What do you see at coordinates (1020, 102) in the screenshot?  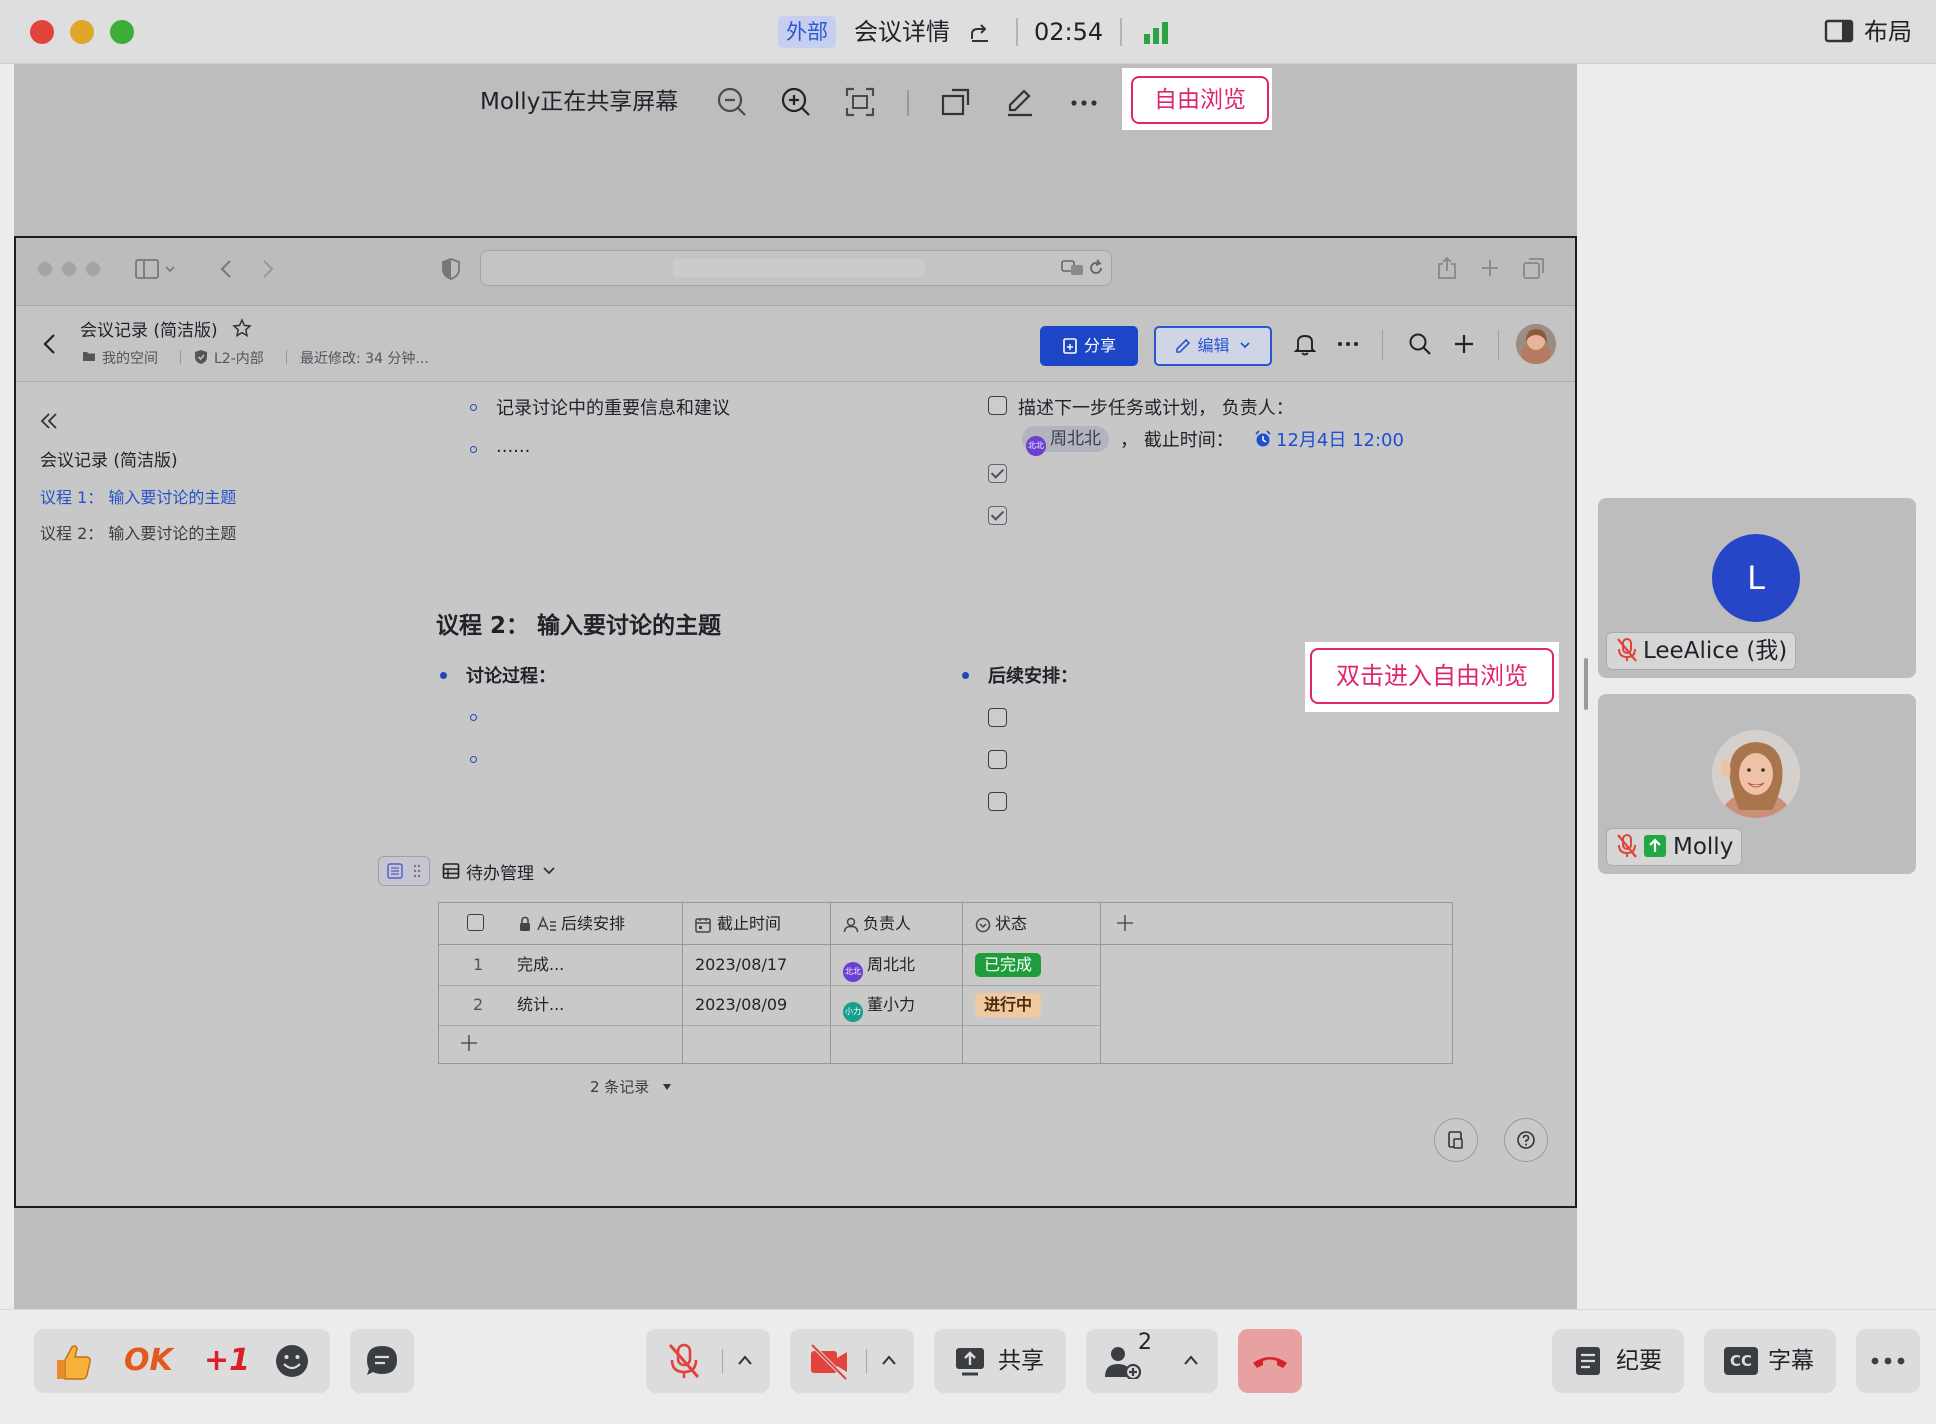 I see `annotate-icon` at bounding box center [1020, 102].